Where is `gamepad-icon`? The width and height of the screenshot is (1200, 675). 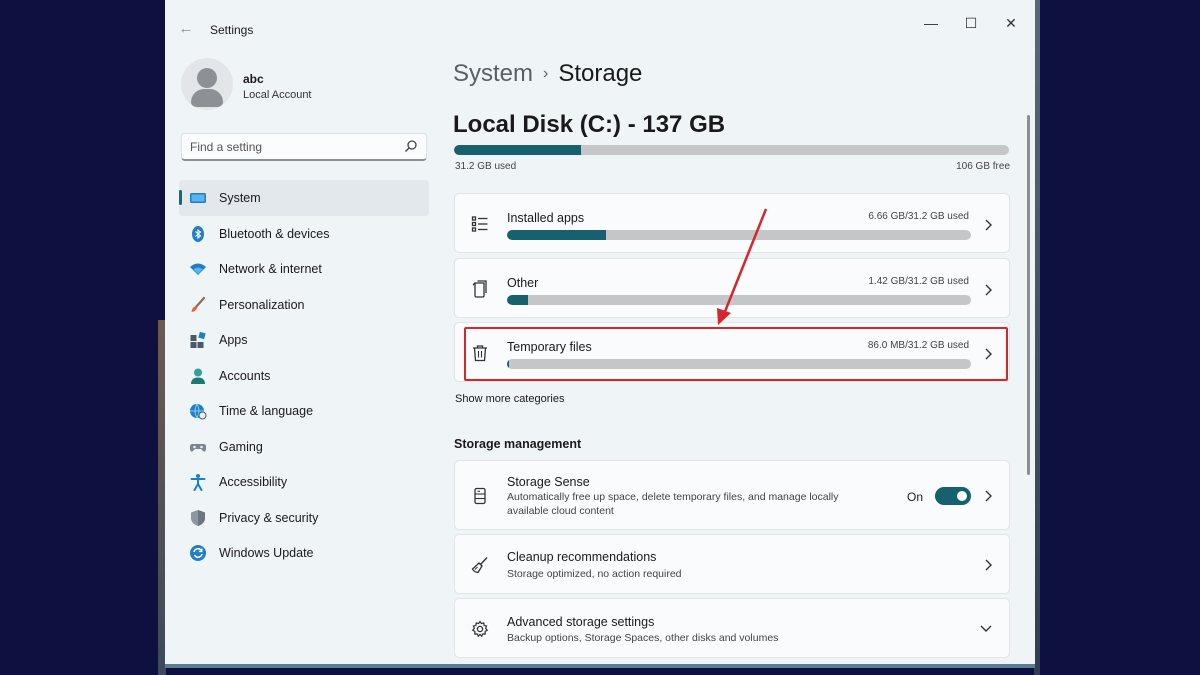
gamepad-icon is located at coordinates (198, 447).